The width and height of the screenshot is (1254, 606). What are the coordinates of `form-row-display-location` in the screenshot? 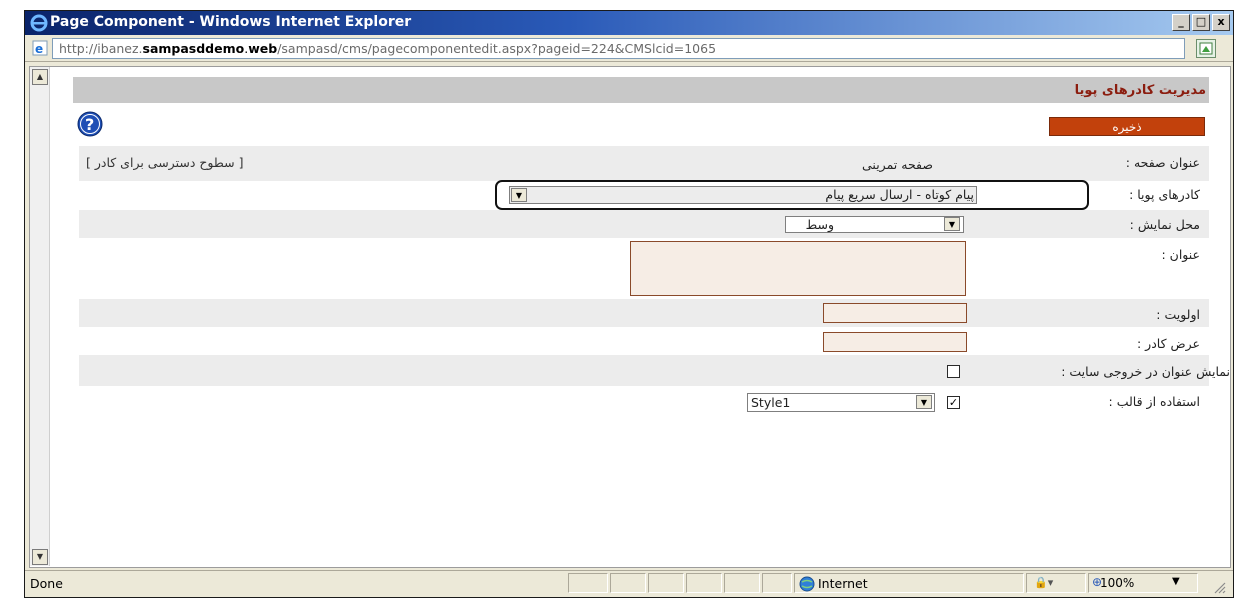 It's located at (644, 224).